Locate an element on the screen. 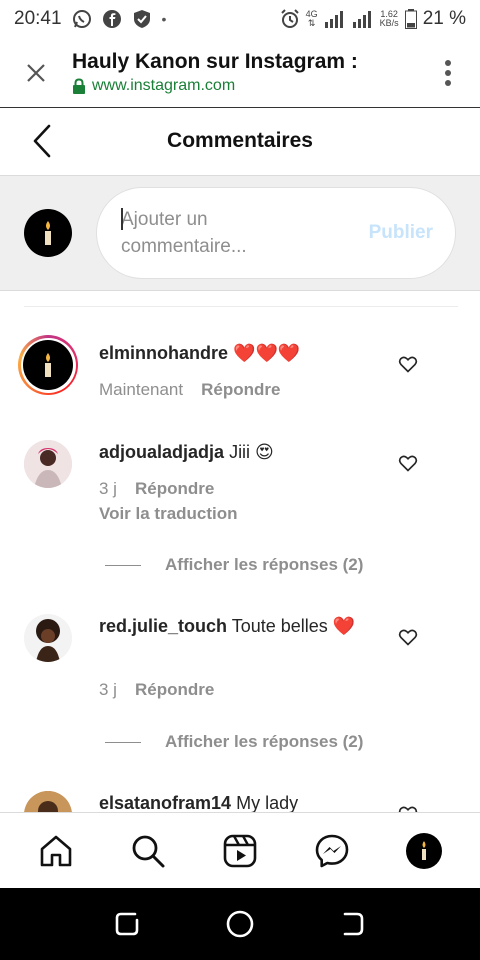  comment-username: adjoualadjadja is located at coordinates (161, 452).